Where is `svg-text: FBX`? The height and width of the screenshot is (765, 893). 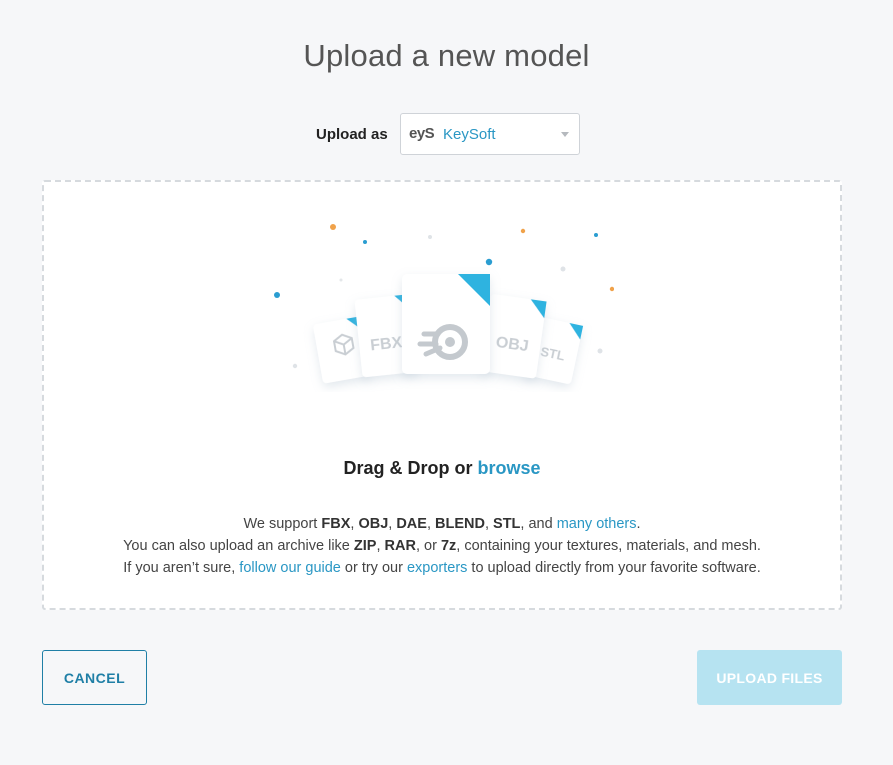 svg-text: FBX is located at coordinates (387, 344).